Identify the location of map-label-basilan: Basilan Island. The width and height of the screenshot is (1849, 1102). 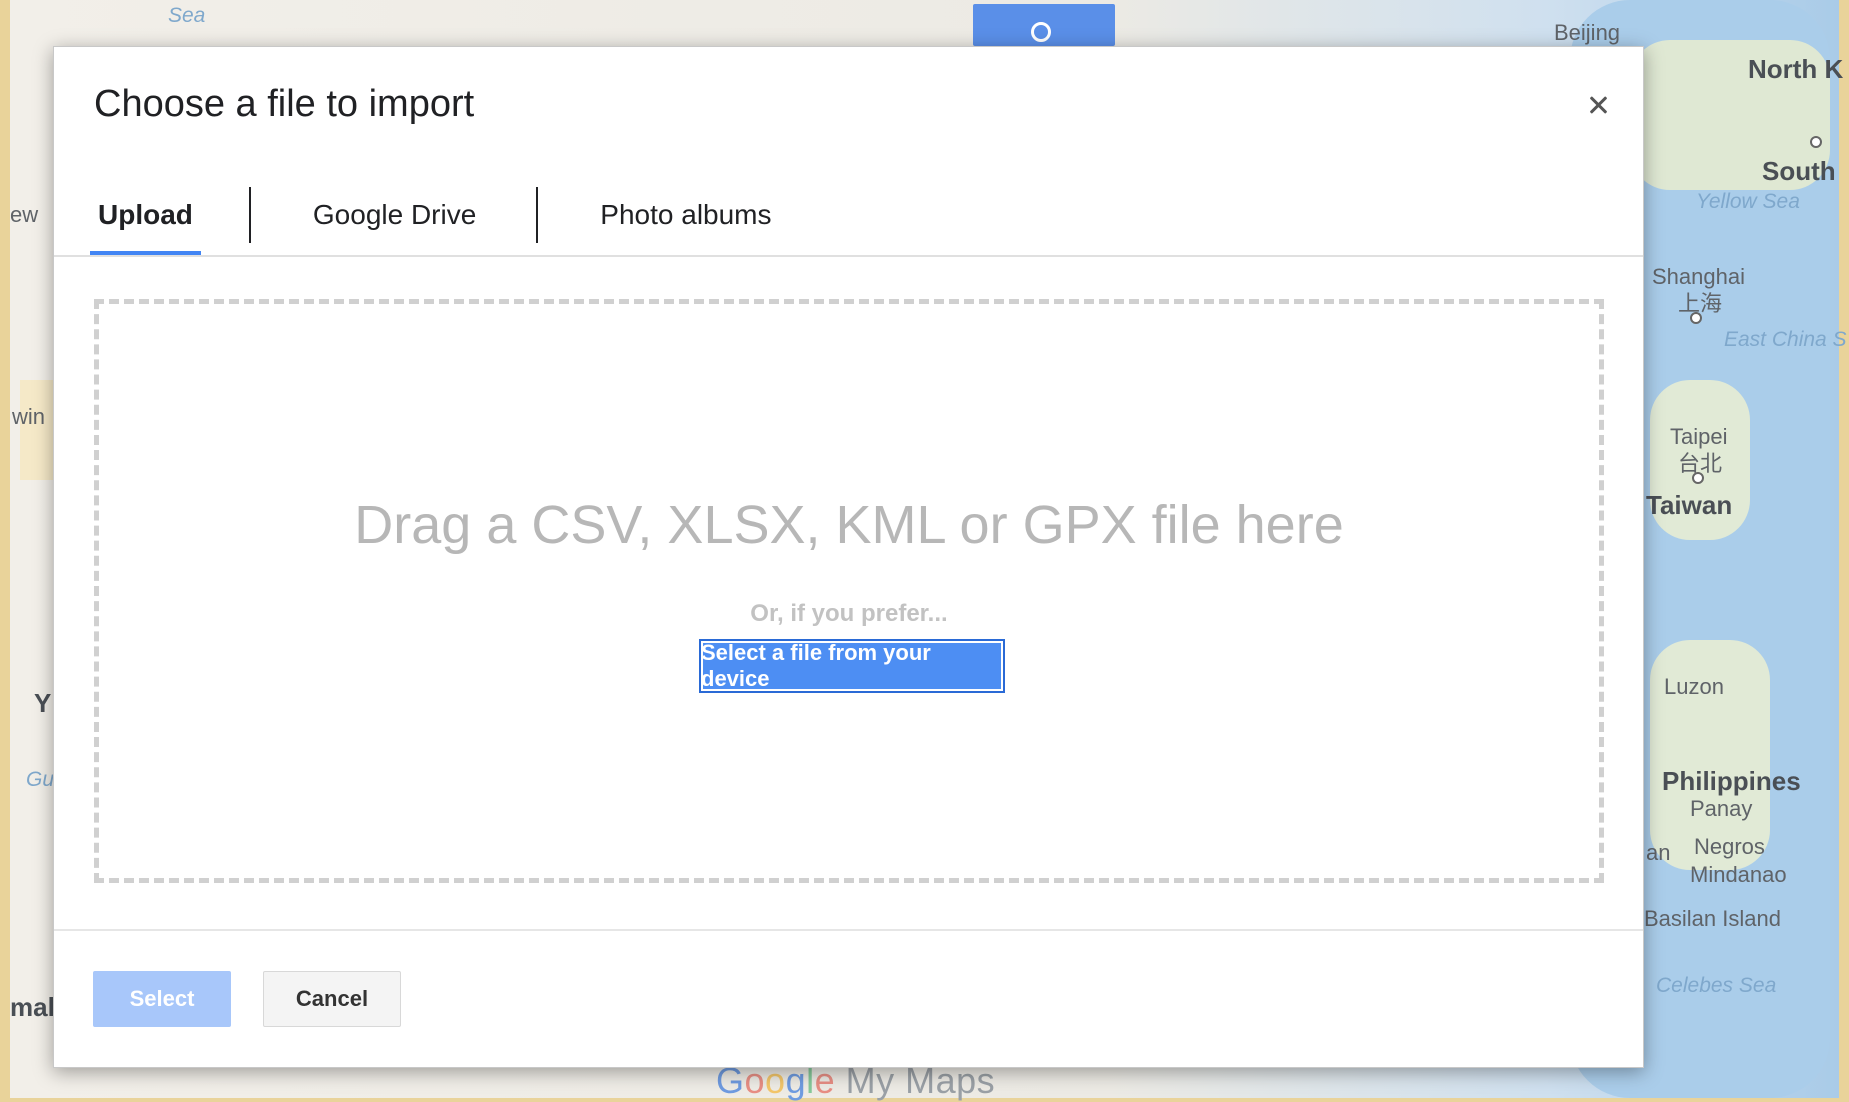
(1712, 918).